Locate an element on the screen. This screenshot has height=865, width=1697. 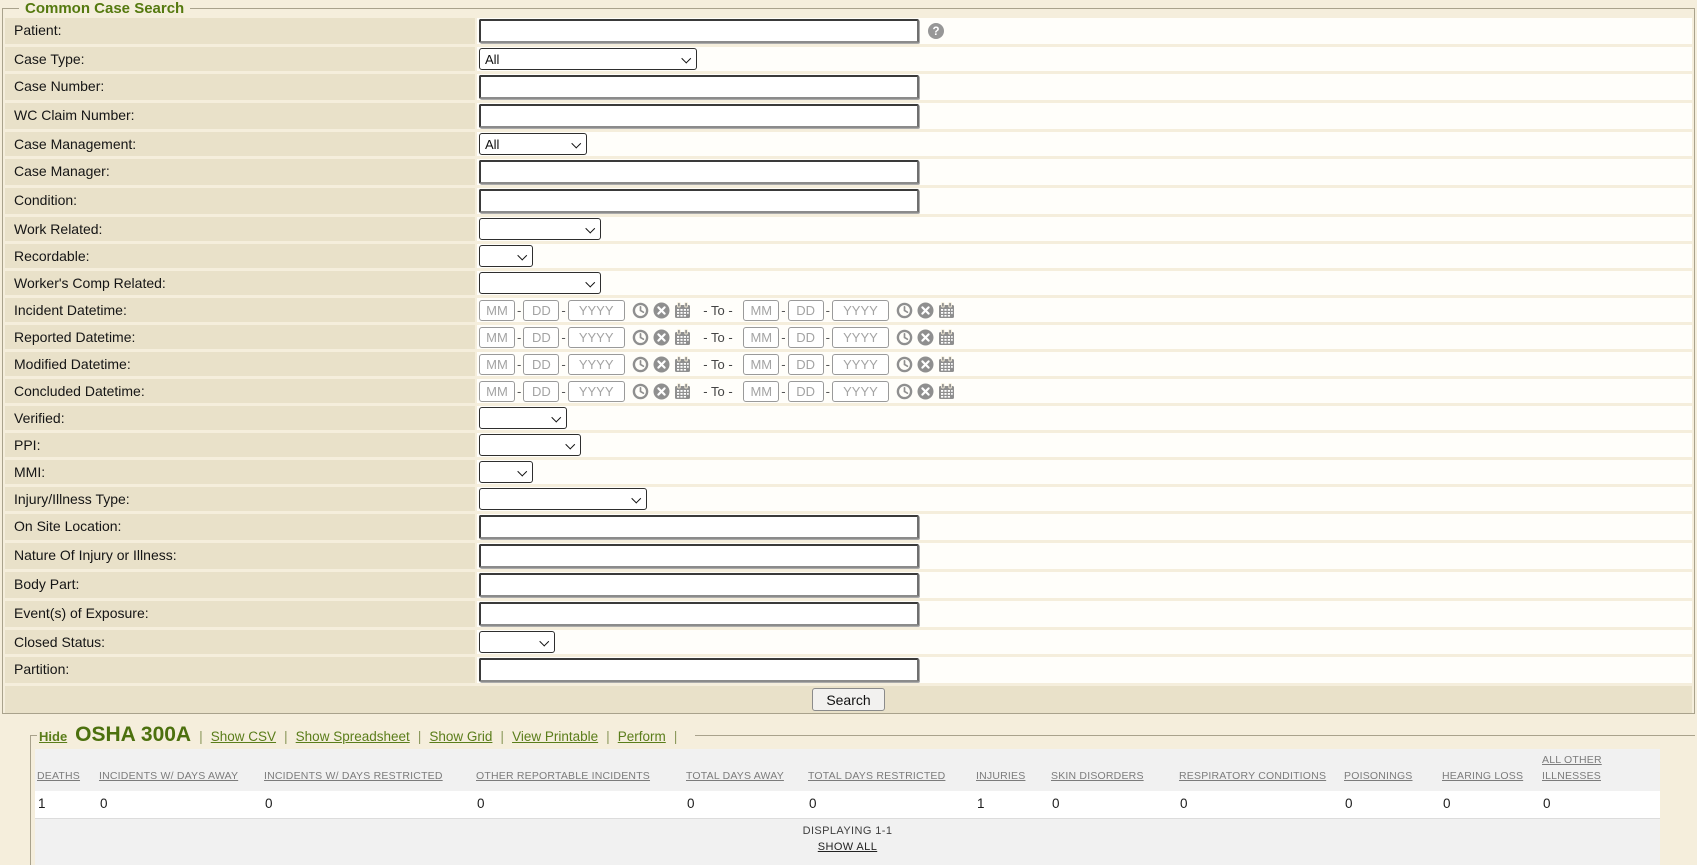
concluded-datetime-from-dd-input is located at coordinates (541, 391).